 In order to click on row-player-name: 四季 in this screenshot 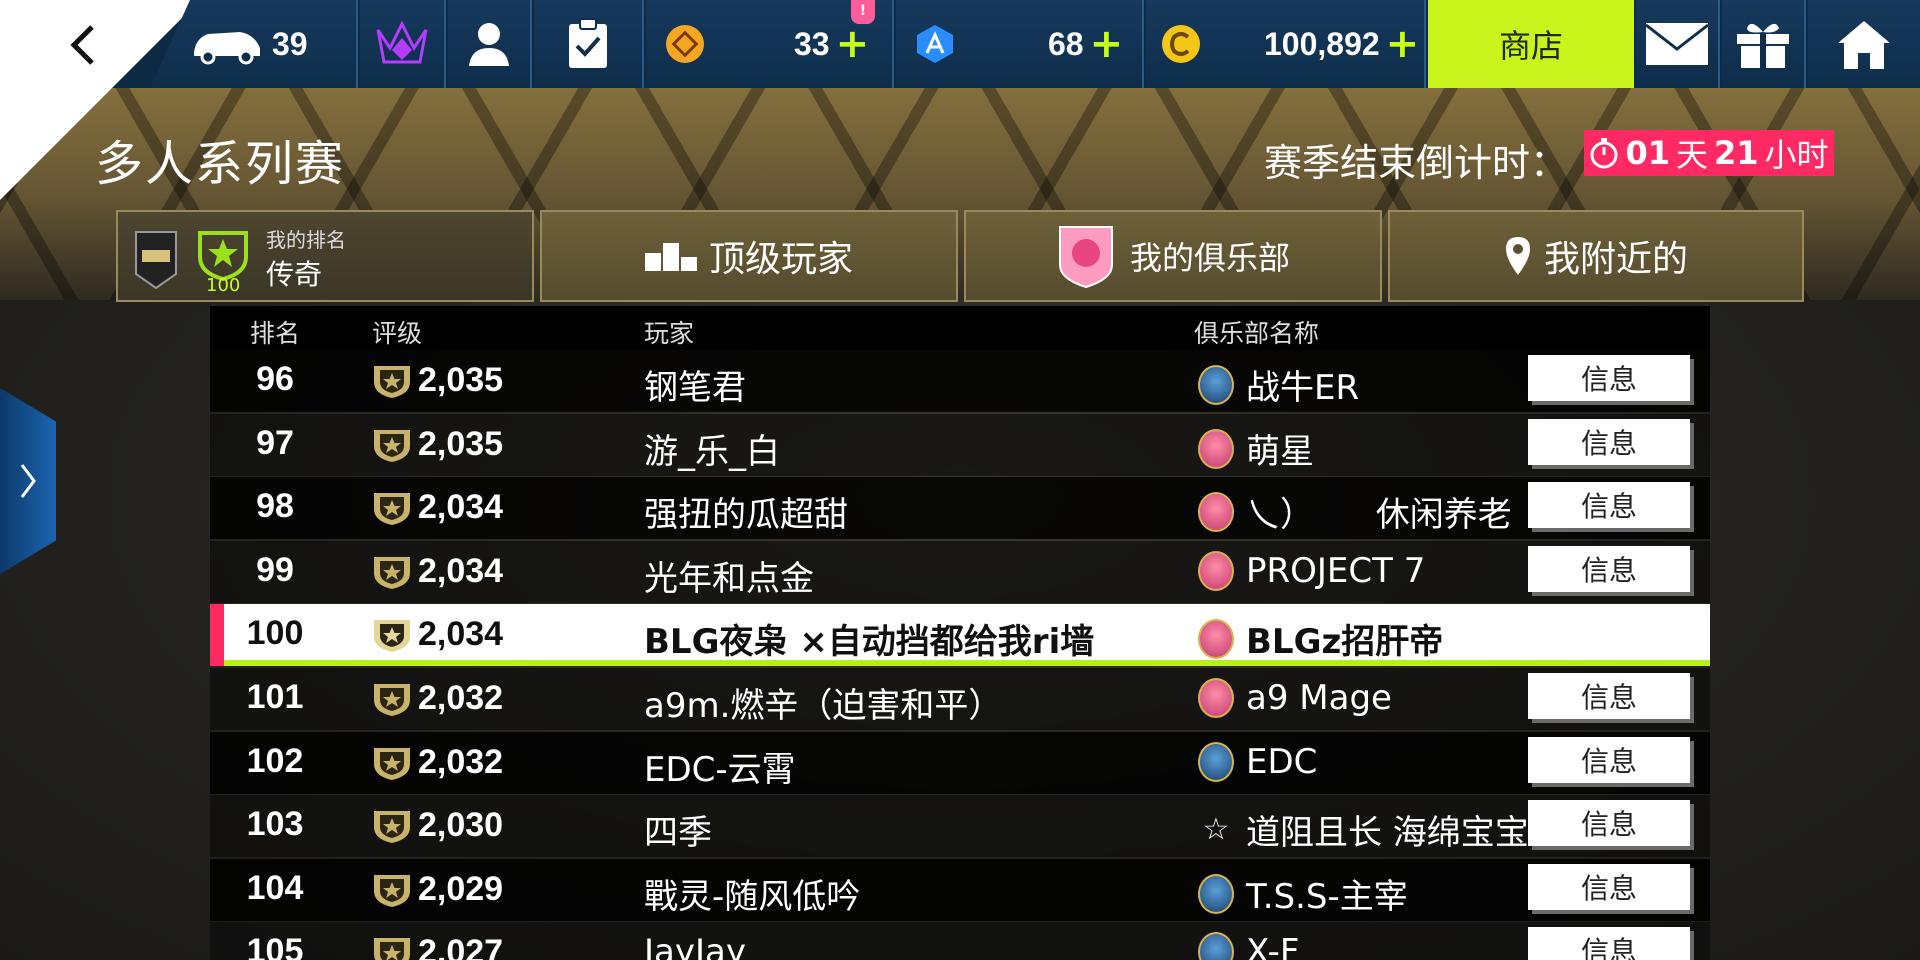, I will do `click(678, 829)`.